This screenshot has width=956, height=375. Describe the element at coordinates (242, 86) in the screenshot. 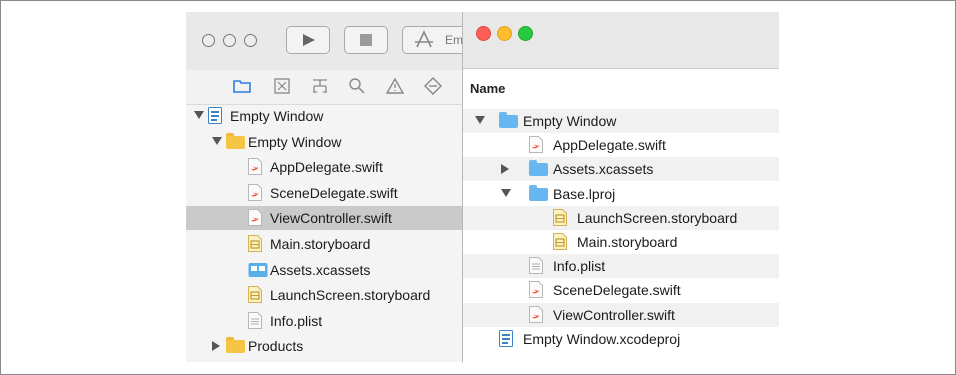

I see `project-navigator-icon` at that location.